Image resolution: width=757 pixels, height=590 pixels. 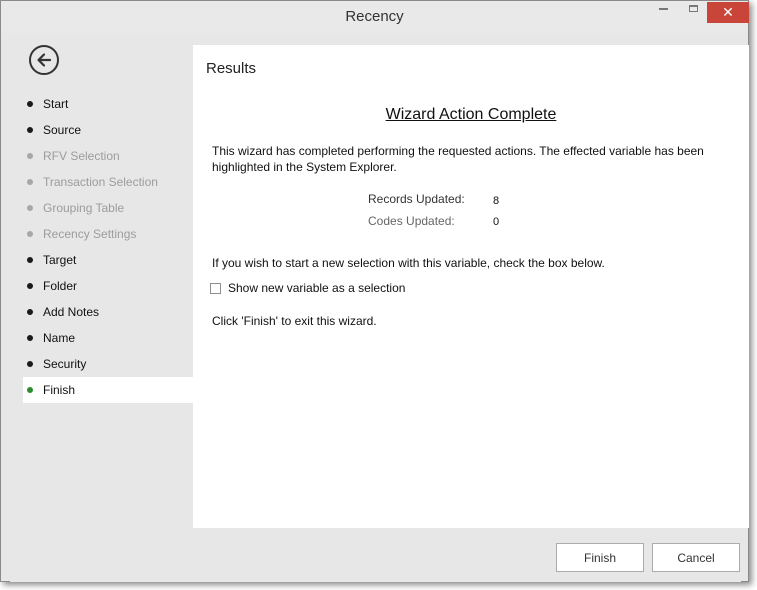 I want to click on sidebar-item-label: Security, so click(x=65, y=364).